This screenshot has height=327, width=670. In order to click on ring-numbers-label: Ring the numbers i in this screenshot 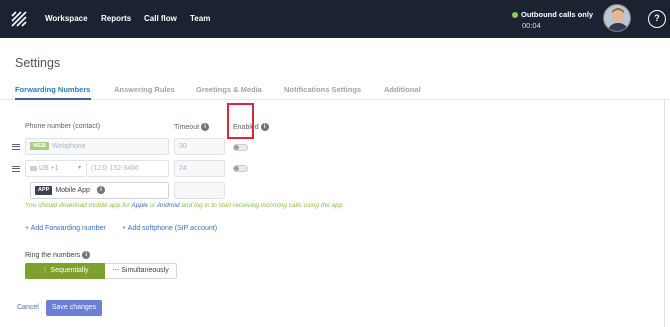, I will do `click(58, 255)`.